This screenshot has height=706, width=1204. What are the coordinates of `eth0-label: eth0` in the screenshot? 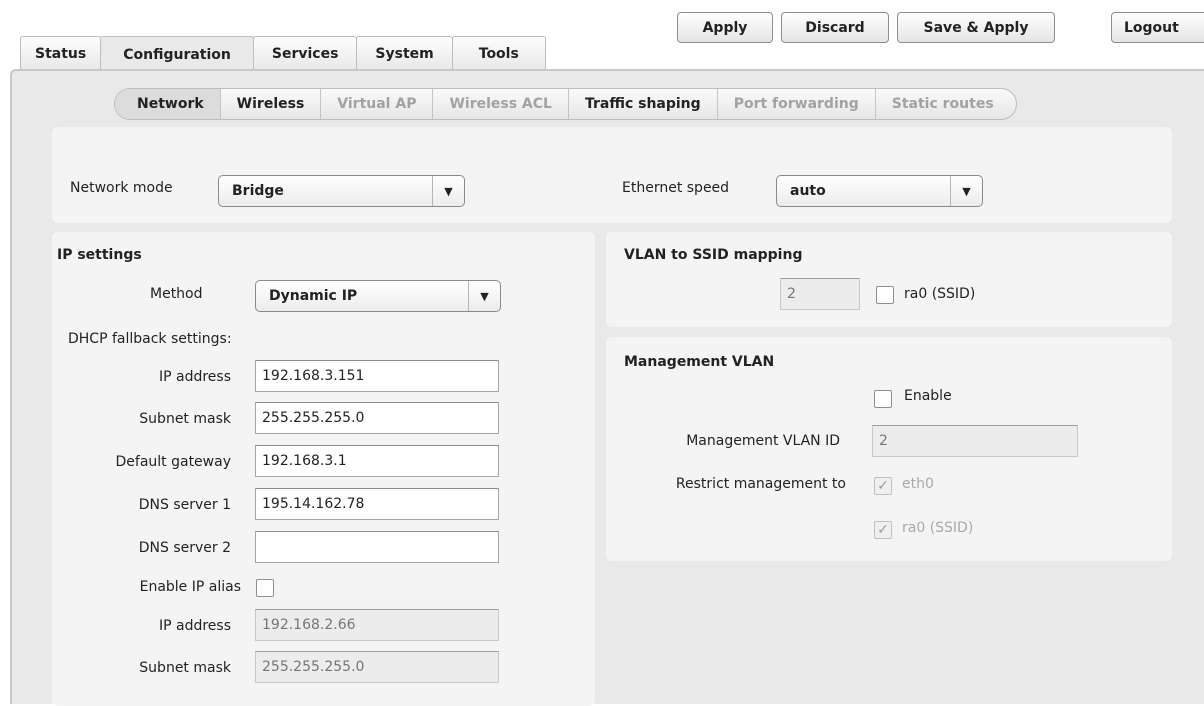 It's located at (918, 484).